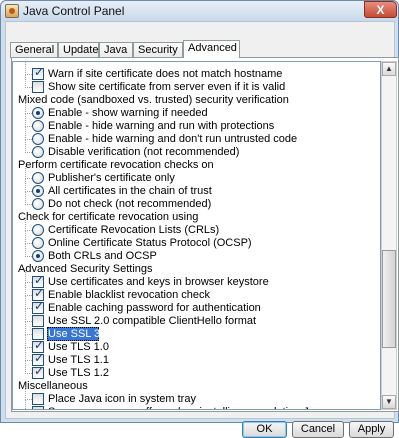 This screenshot has height=438, width=399. What do you see at coordinates (128, 113) in the screenshot?
I see `option-label: Enable - show warning if needed` at bounding box center [128, 113].